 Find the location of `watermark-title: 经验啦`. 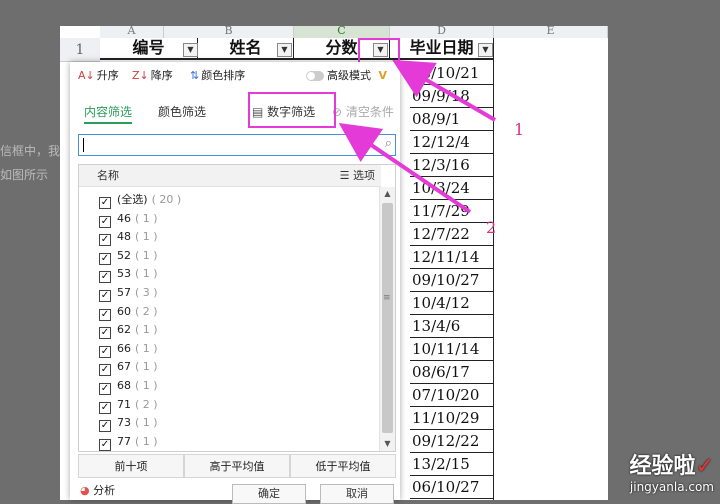

watermark-title: 经验啦 is located at coordinates (662, 466).